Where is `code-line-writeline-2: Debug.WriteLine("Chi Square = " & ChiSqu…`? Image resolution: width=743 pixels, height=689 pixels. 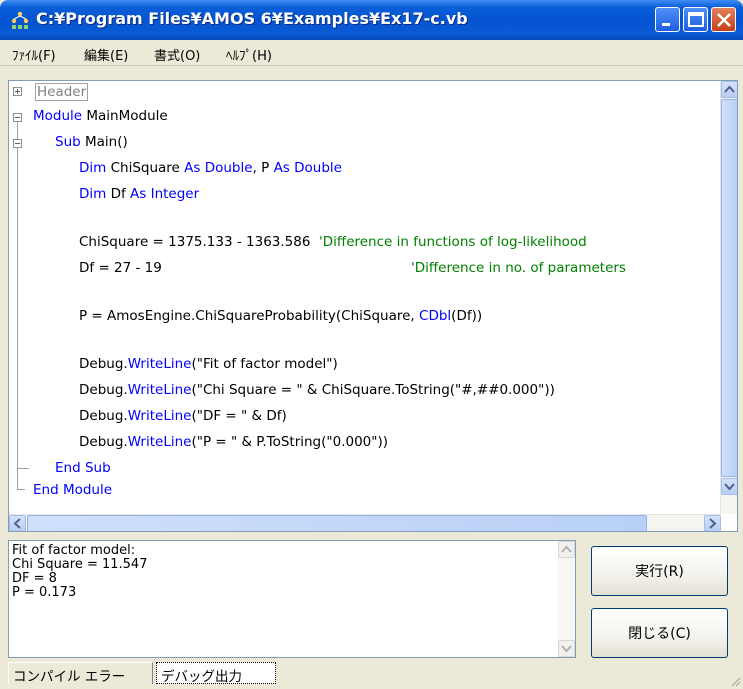
code-line-writeline-2: Debug.WriteLine("Chi Square = " & ChiSqu… is located at coordinates (317, 390).